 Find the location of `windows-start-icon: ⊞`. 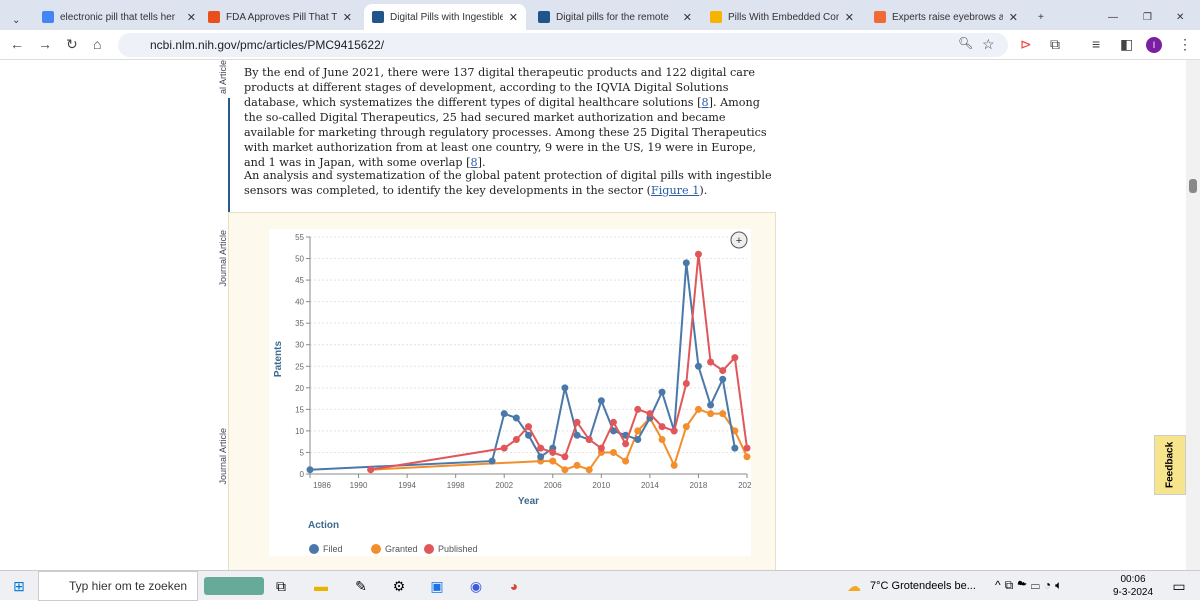

windows-start-icon: ⊞ is located at coordinates (19, 586).